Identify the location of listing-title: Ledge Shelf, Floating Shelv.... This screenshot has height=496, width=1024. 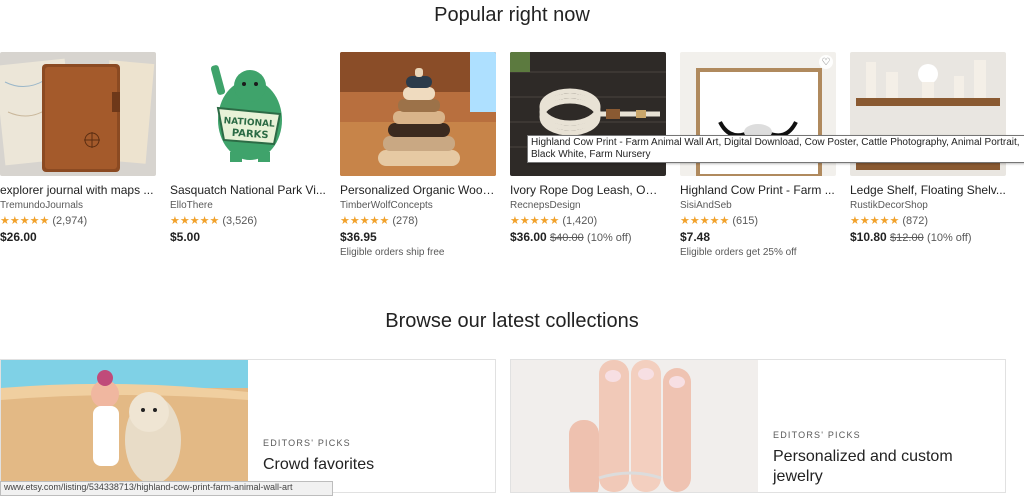
(928, 190).